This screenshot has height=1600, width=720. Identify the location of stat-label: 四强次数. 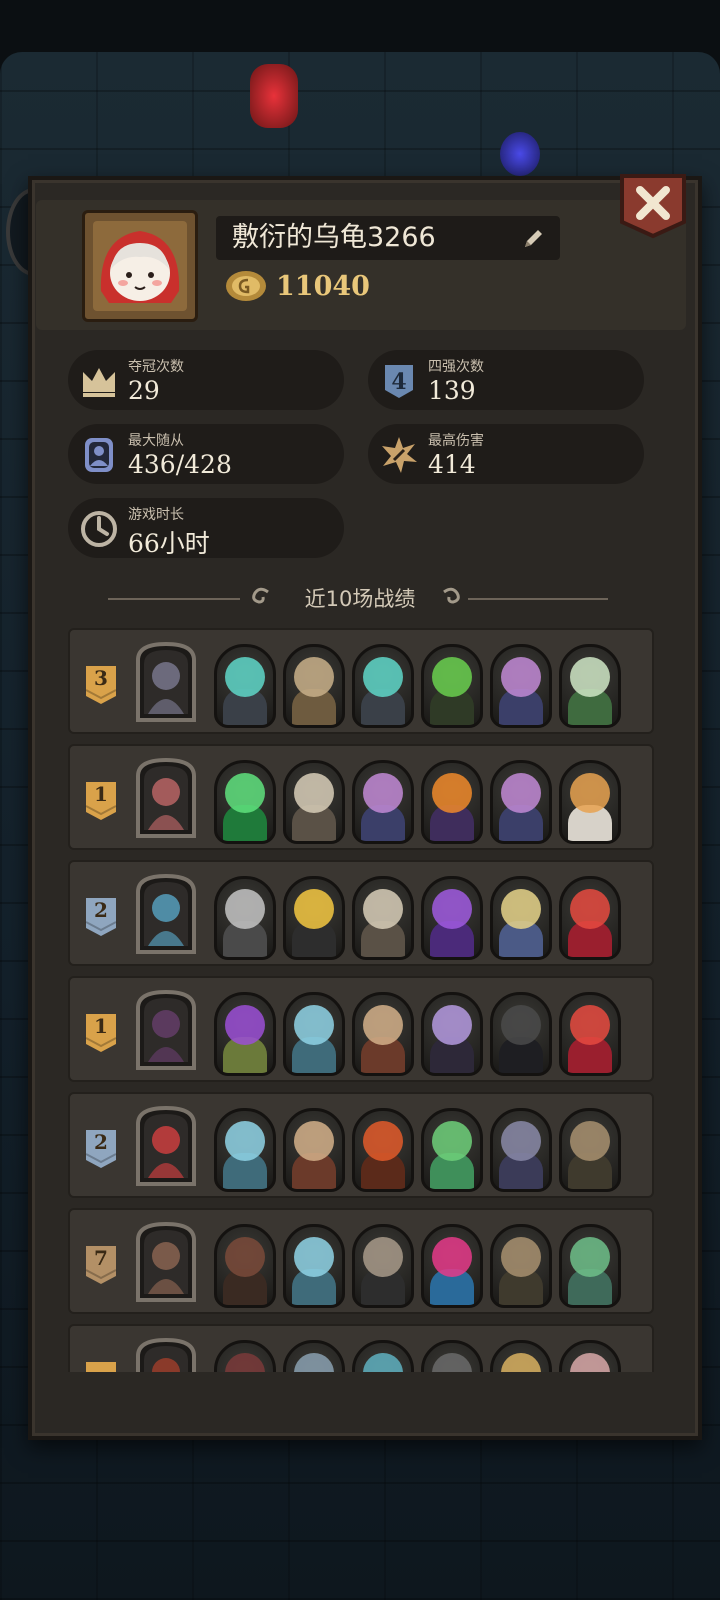
(456, 367).